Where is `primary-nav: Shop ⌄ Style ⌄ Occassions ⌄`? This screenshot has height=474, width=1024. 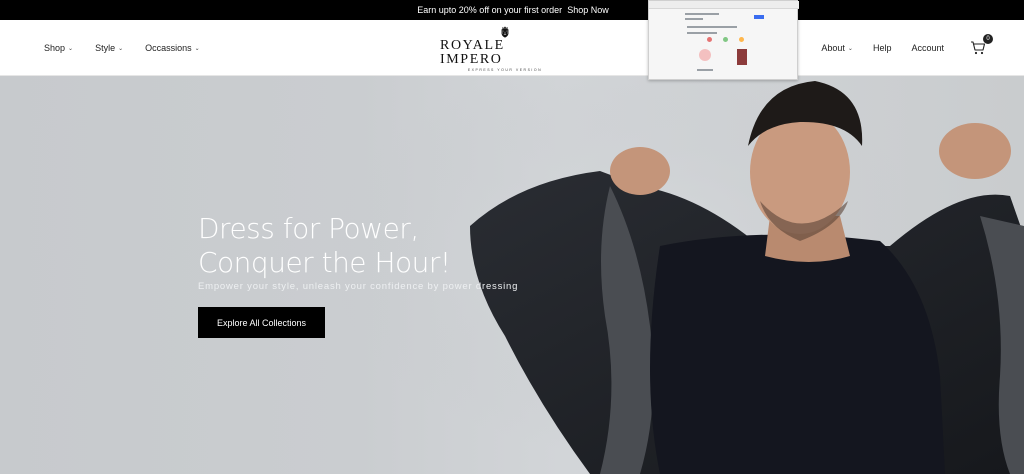 primary-nav: Shop ⌄ Style ⌄ Occassions ⌄ is located at coordinates (122, 48).